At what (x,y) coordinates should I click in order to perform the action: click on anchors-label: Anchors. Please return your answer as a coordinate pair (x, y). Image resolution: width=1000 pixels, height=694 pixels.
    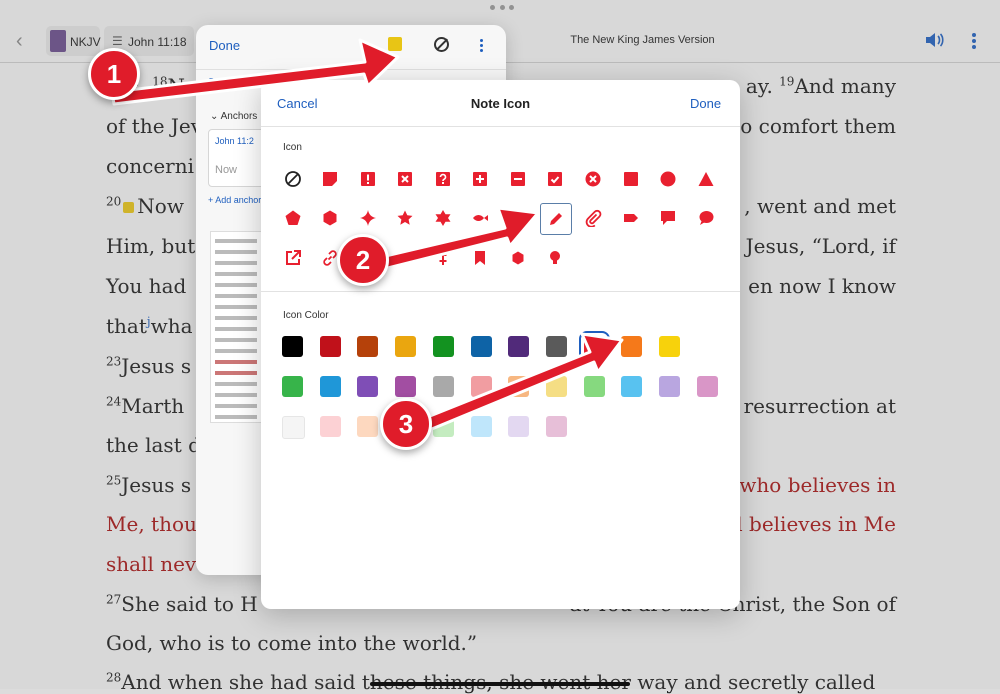
    Looking at the image, I should click on (239, 116).